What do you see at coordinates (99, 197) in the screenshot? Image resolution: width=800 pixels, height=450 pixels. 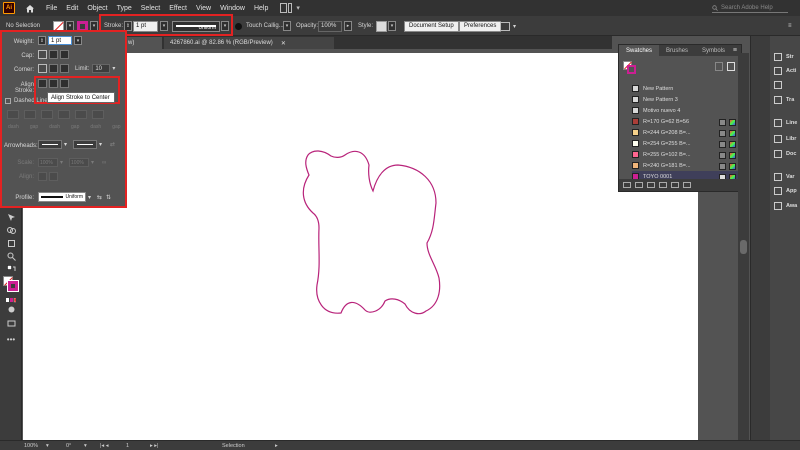 I see `flip-along-icon: ⇆` at bounding box center [99, 197].